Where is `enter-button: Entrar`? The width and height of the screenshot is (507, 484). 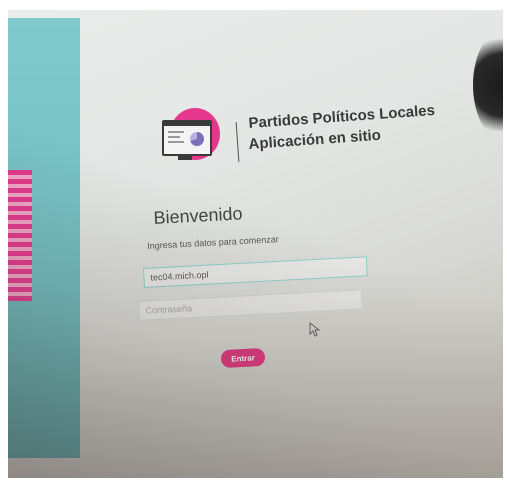 enter-button: Entrar is located at coordinates (243, 358).